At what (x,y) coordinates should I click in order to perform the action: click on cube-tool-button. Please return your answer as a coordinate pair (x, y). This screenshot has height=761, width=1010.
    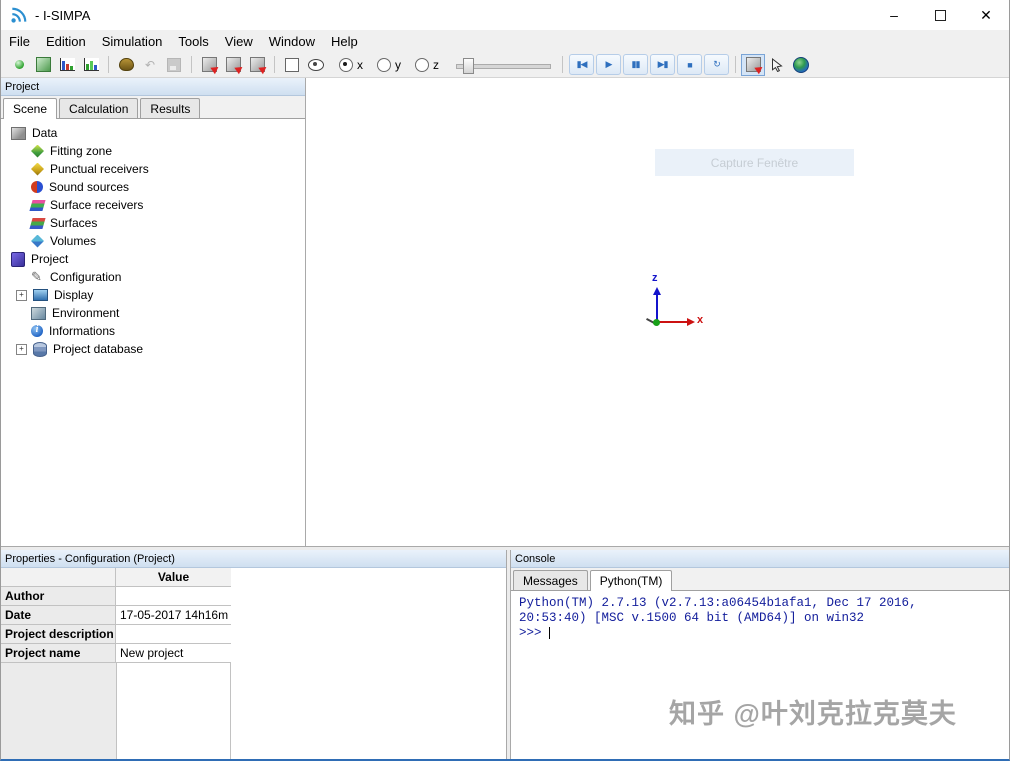
    Looking at the image, I should click on (43, 65).